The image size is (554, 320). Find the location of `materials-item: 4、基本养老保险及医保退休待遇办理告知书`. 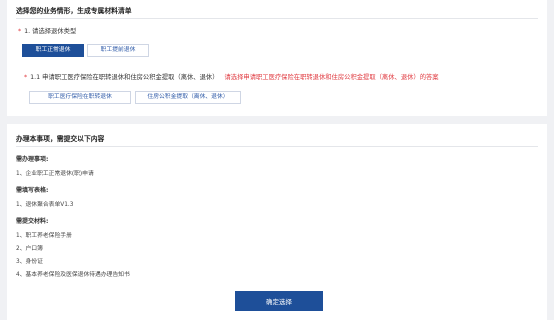

materials-item: 4、基本养老保险及医保退休待遇办理告知书 is located at coordinates (73, 275).